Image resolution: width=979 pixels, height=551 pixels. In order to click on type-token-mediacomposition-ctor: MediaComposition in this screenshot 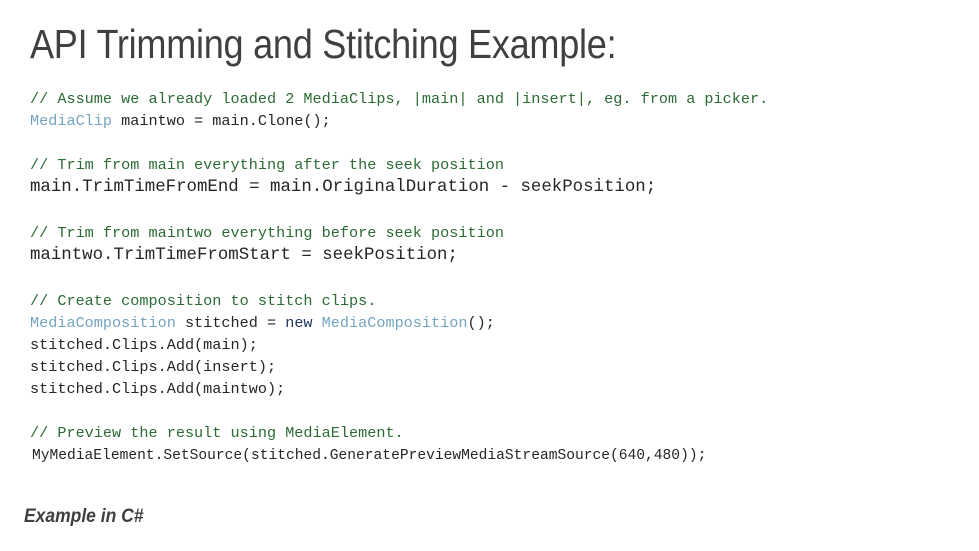, I will do `click(390, 323)`.